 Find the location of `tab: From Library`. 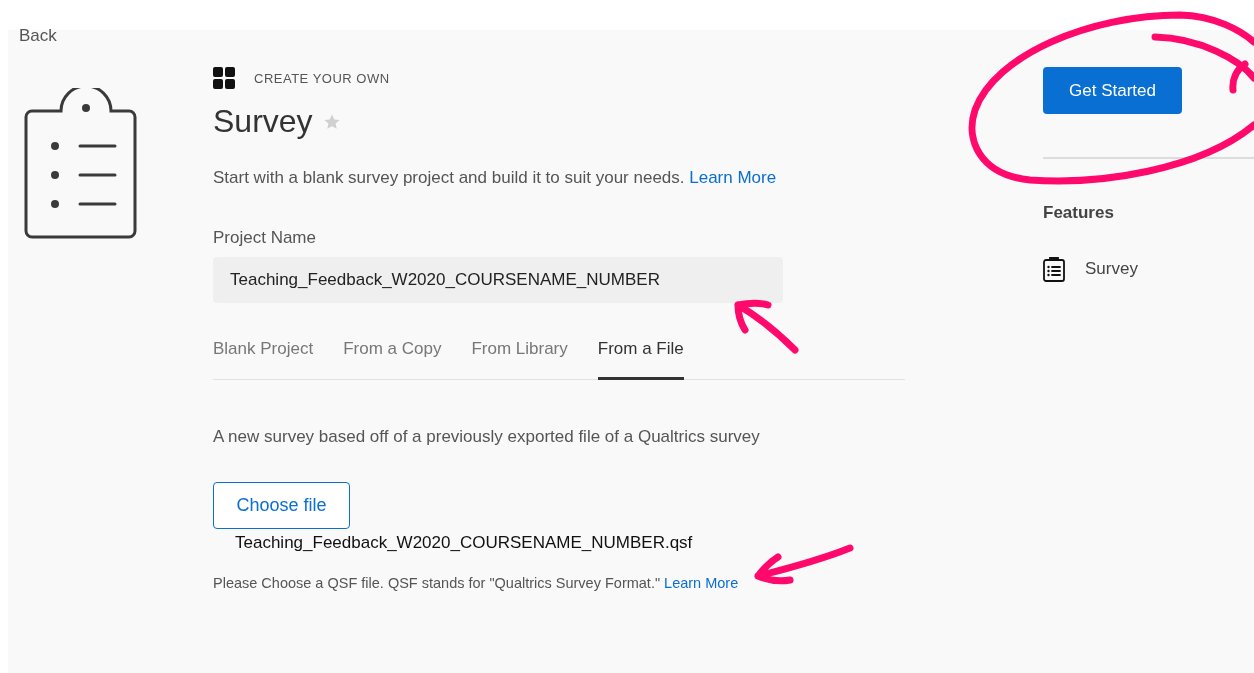

tab: From Library is located at coordinates (519, 359).